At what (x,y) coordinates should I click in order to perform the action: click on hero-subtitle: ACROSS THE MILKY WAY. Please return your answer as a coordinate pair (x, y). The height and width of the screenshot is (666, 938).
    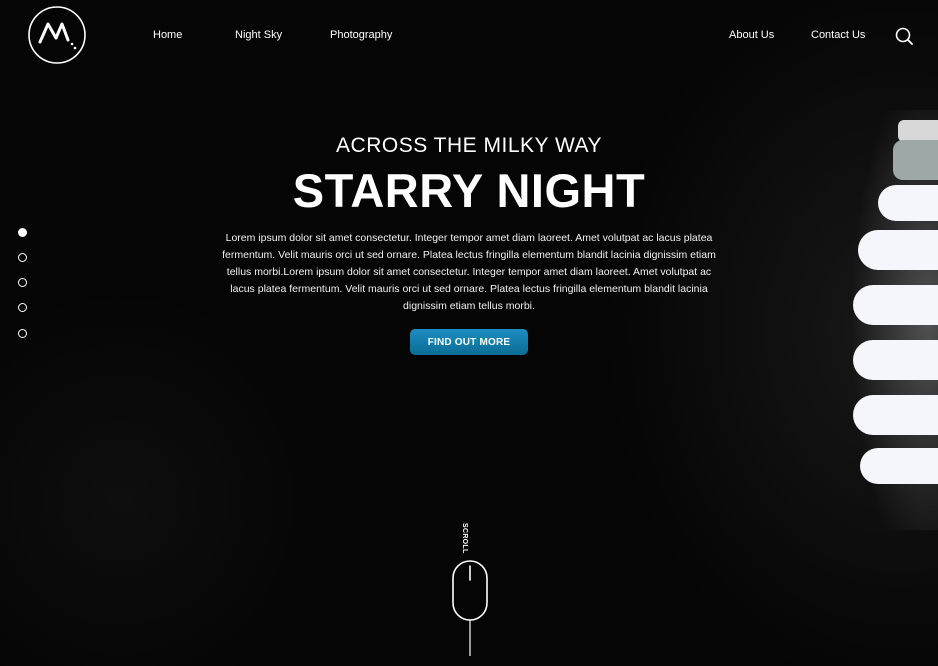
    Looking at the image, I should click on (469, 145).